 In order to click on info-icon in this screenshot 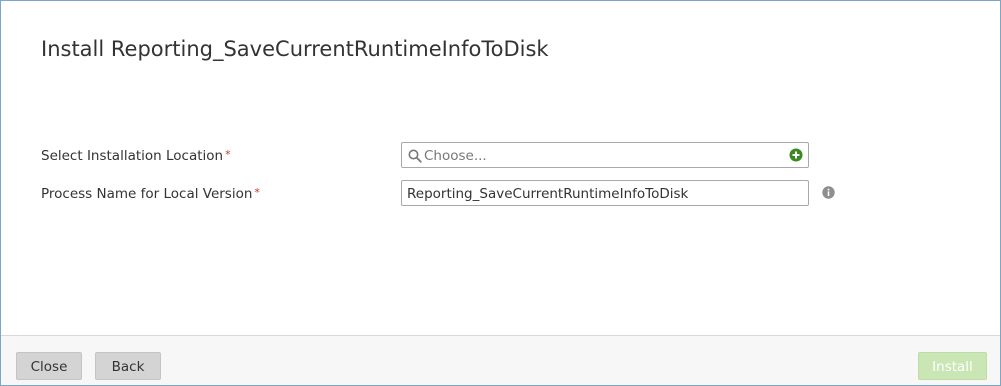, I will do `click(828, 192)`.